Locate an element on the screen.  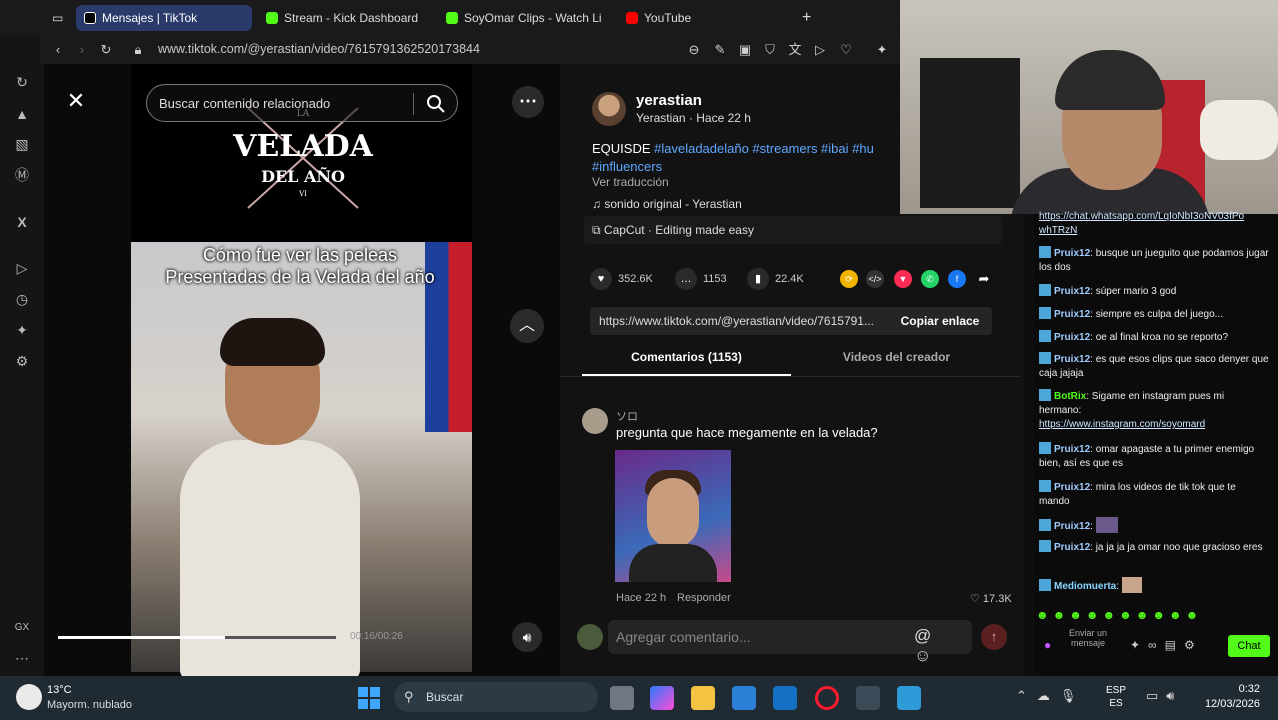
obs-icon is located at coordinates (868, 698).